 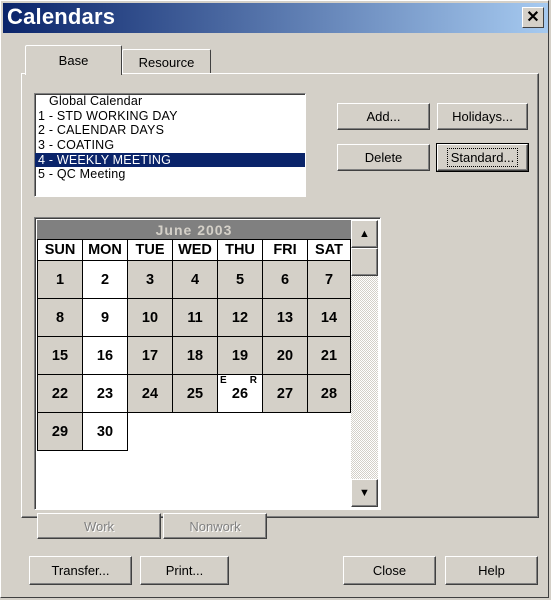 I want to click on day-of-week-header: SUN, so click(x=60, y=250).